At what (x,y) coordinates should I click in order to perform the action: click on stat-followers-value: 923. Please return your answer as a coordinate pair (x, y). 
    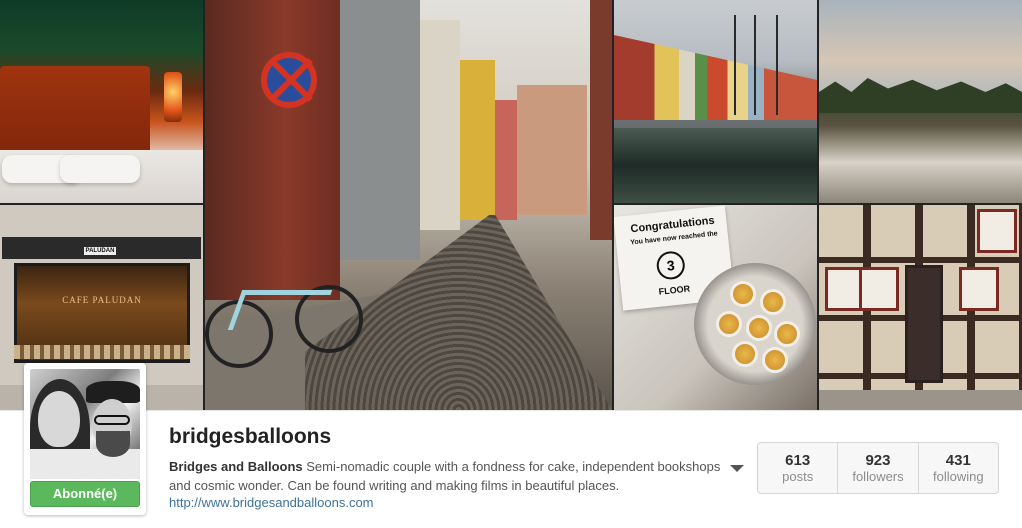
    Looking at the image, I should click on (878, 460).